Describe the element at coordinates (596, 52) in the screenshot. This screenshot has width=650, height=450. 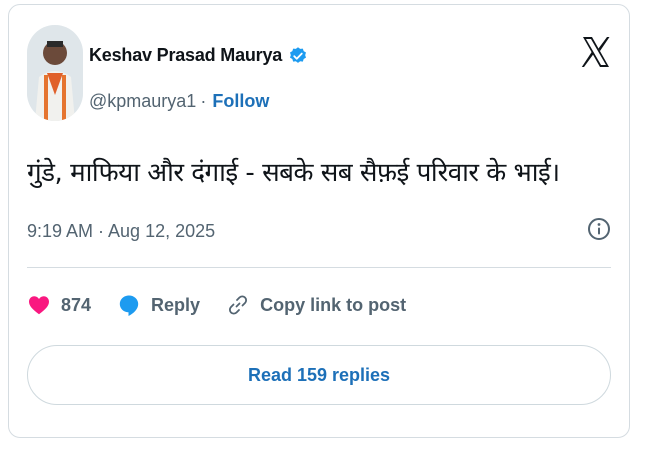
I see `x-logo-icon` at that location.